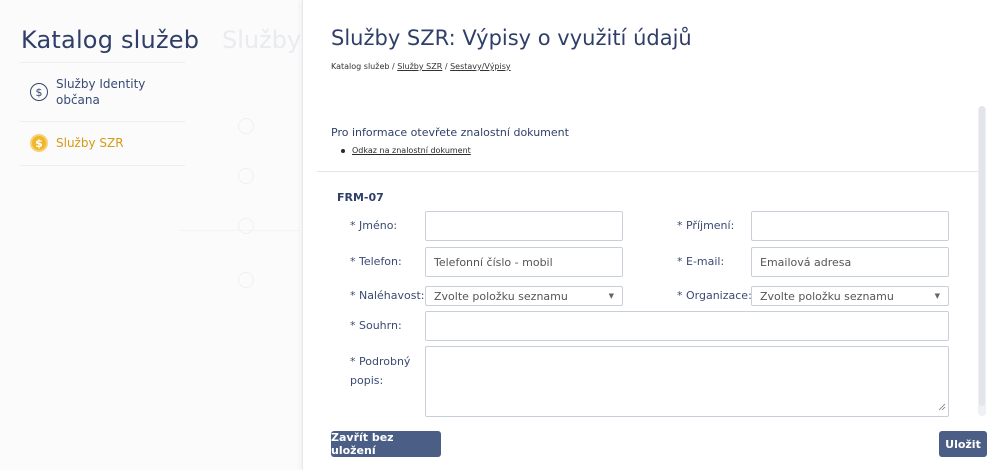  Describe the element at coordinates (360, 197) in the screenshot. I see `form-code: FRM-07` at that location.